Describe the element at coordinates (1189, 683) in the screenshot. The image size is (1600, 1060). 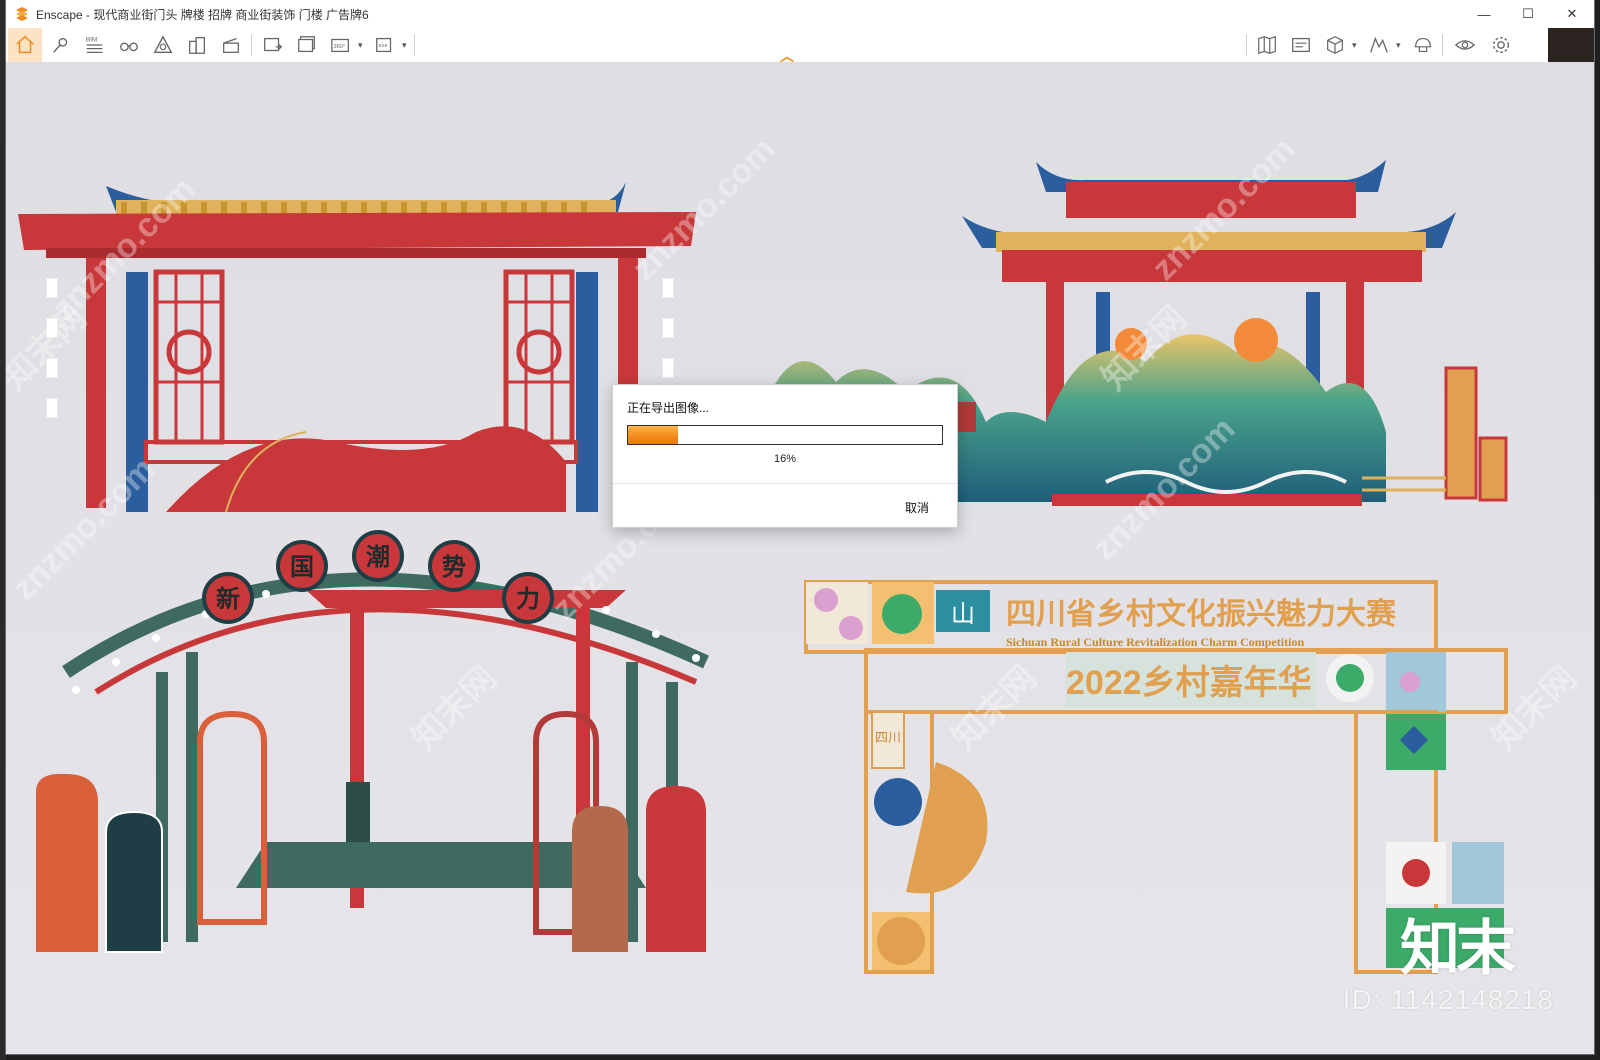
I see `sign-year-line: 2022乡村嘉年华` at that location.